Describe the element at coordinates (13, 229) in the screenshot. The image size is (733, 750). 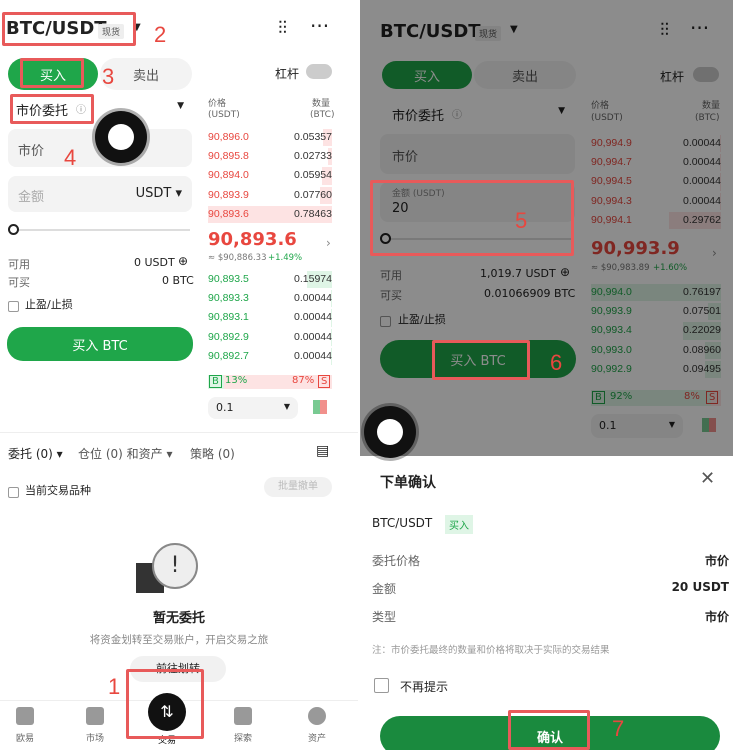
I see `slider-handle` at that location.